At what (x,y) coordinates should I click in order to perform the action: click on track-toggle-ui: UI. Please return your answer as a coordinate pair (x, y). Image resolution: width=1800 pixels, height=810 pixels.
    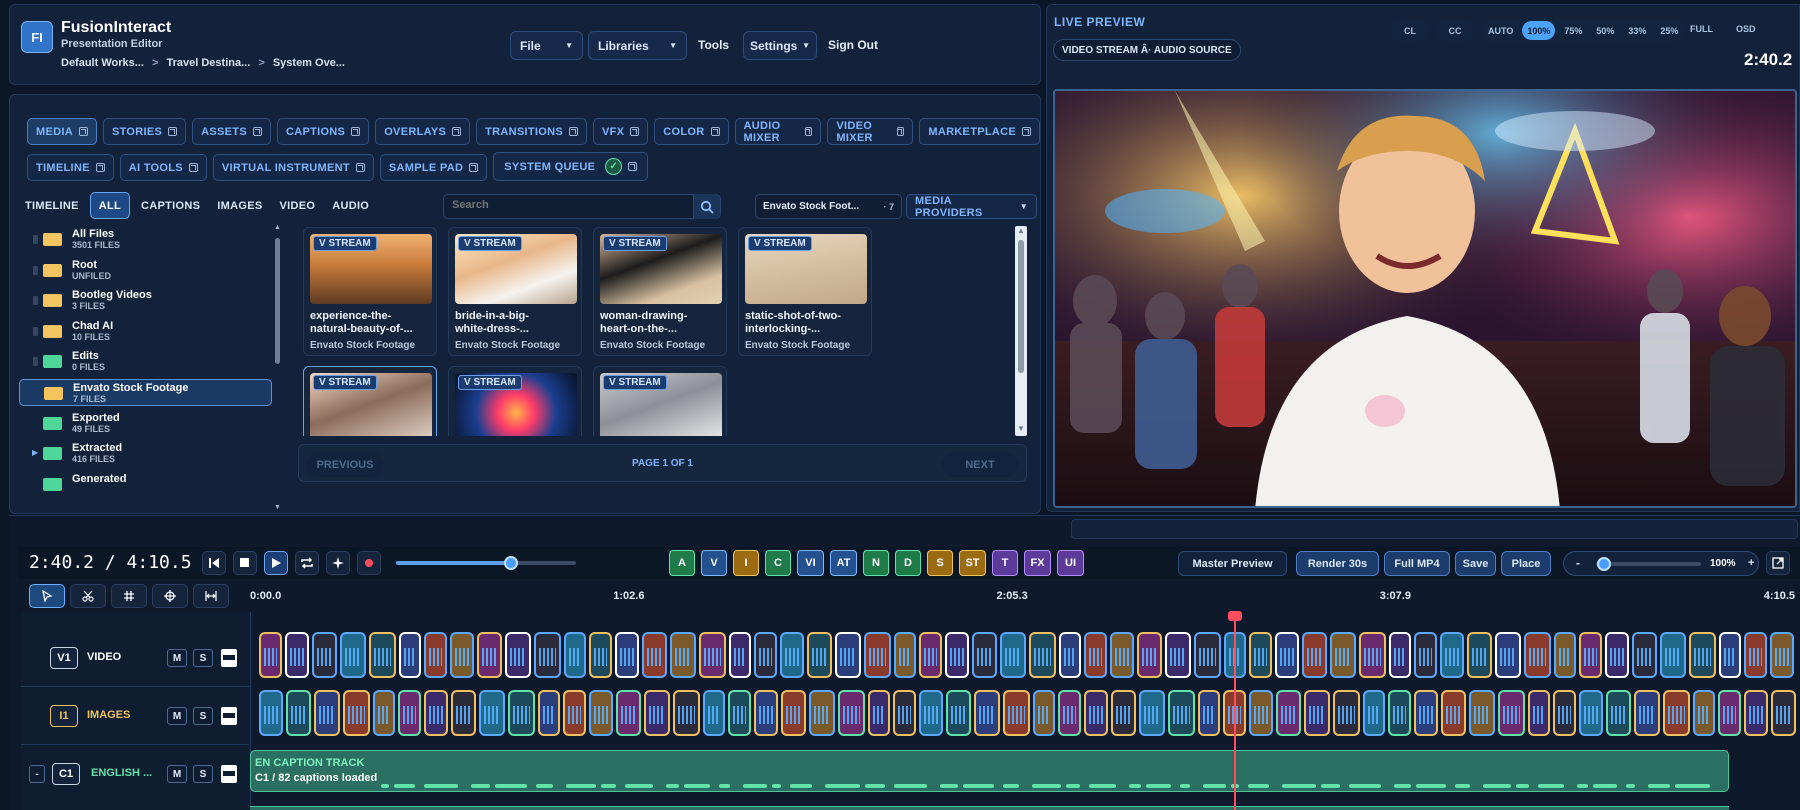
    Looking at the image, I should click on (1070, 563).